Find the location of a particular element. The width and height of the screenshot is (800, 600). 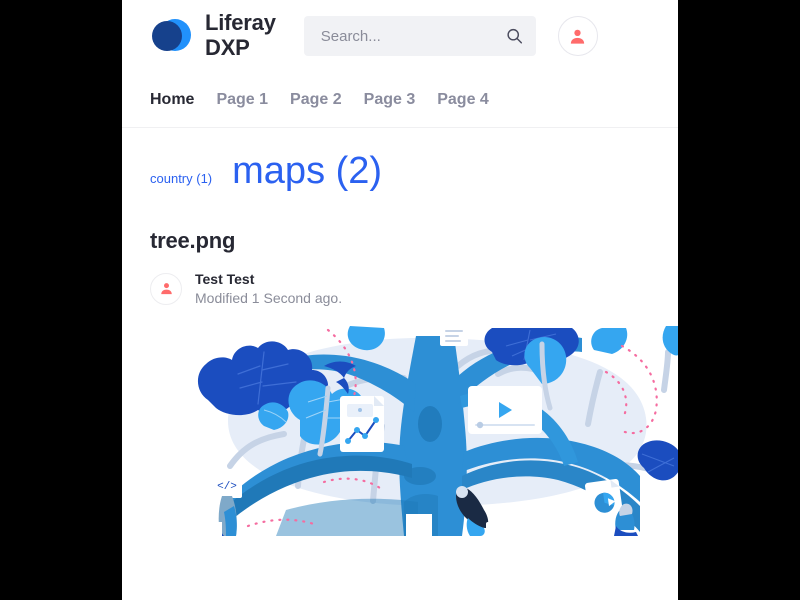

nav-item-page-1: Page 1 is located at coordinates (242, 100).